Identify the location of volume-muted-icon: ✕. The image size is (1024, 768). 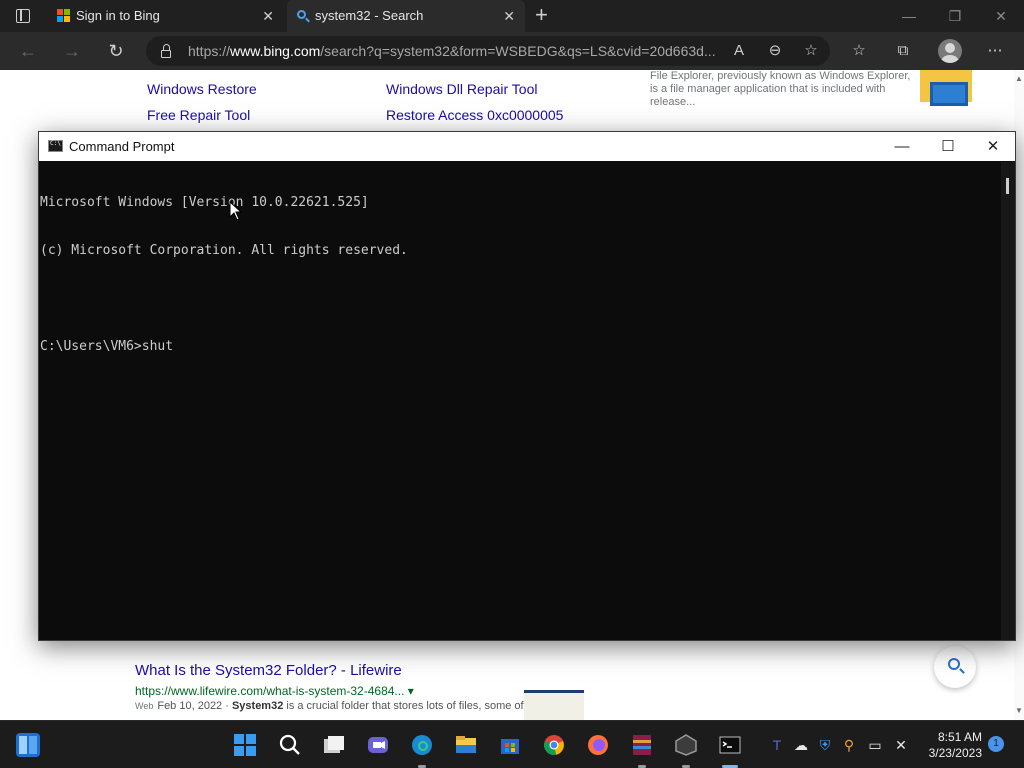
(901, 745).